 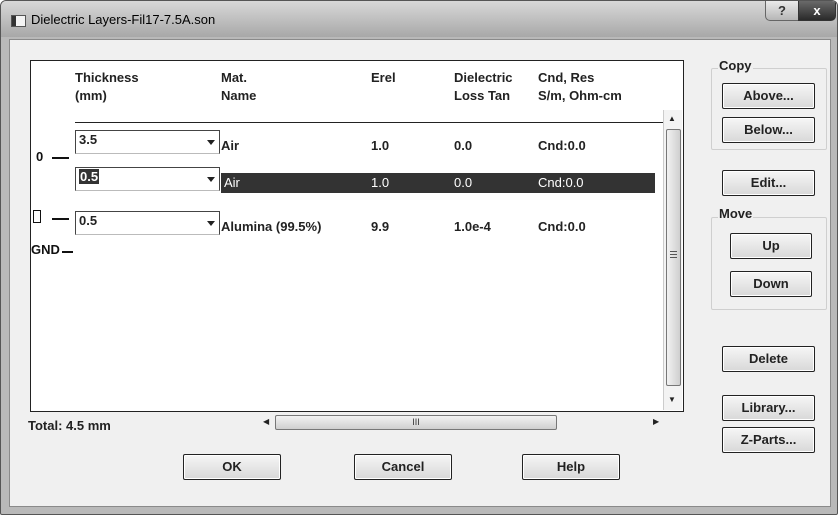 What do you see at coordinates (380, 226) in the screenshot?
I see `erel-value: 9.9` at bounding box center [380, 226].